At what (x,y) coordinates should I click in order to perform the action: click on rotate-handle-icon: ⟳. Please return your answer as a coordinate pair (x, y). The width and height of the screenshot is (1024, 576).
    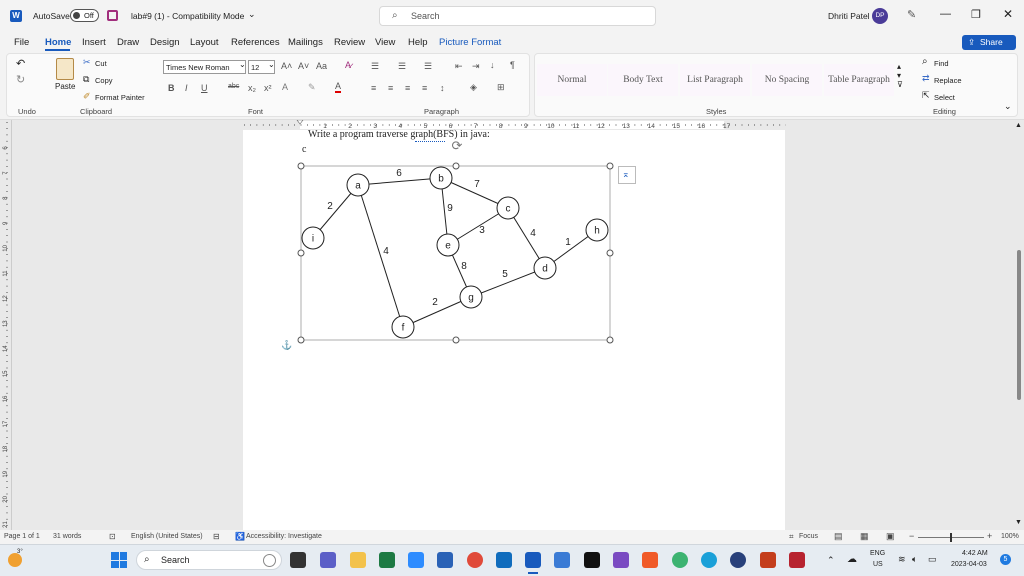
    Looking at the image, I should click on (457, 145).